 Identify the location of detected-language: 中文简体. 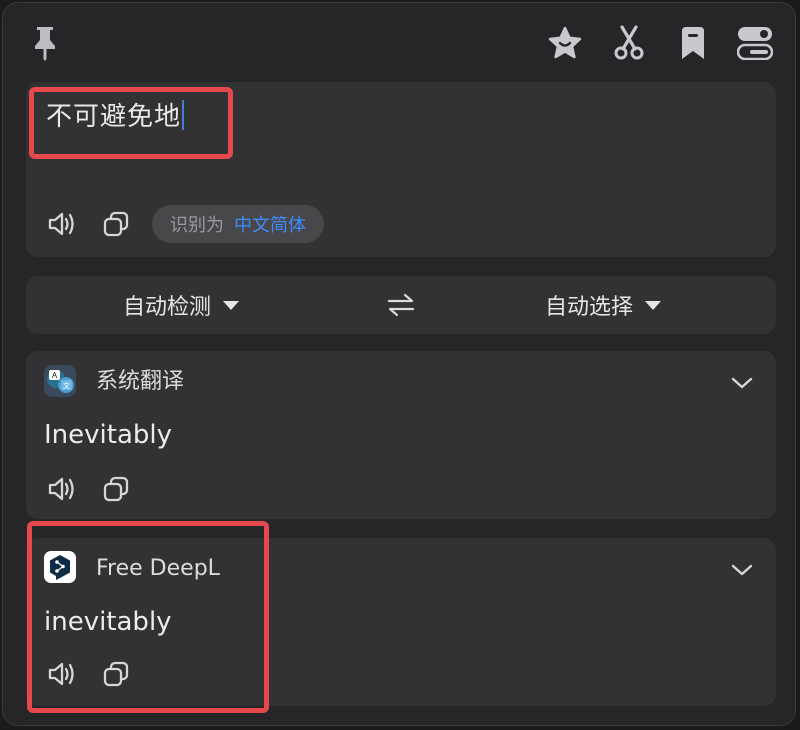
(270, 225).